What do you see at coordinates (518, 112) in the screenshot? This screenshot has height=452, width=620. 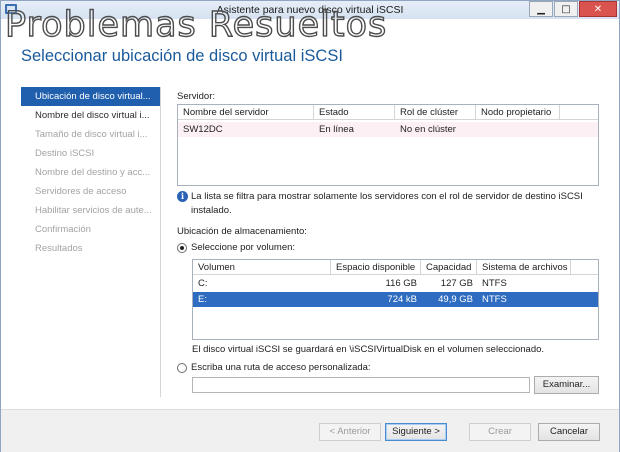 I see `column-header-owner-node: Nodo propietario` at bounding box center [518, 112].